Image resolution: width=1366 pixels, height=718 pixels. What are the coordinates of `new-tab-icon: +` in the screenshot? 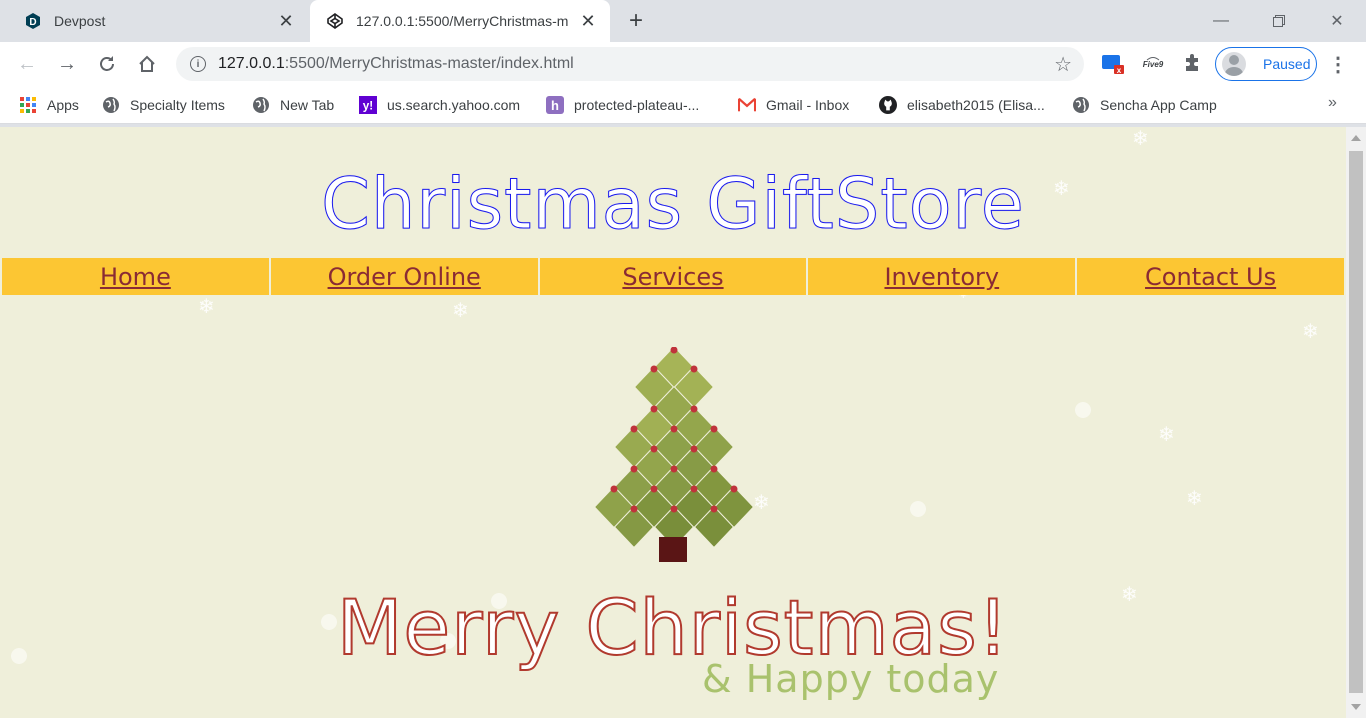 It's located at (636, 20).